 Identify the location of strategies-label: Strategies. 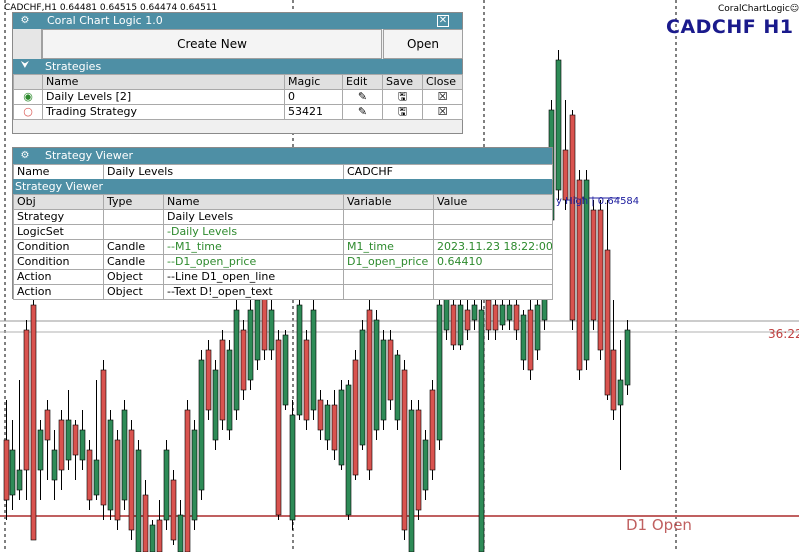
(73, 66).